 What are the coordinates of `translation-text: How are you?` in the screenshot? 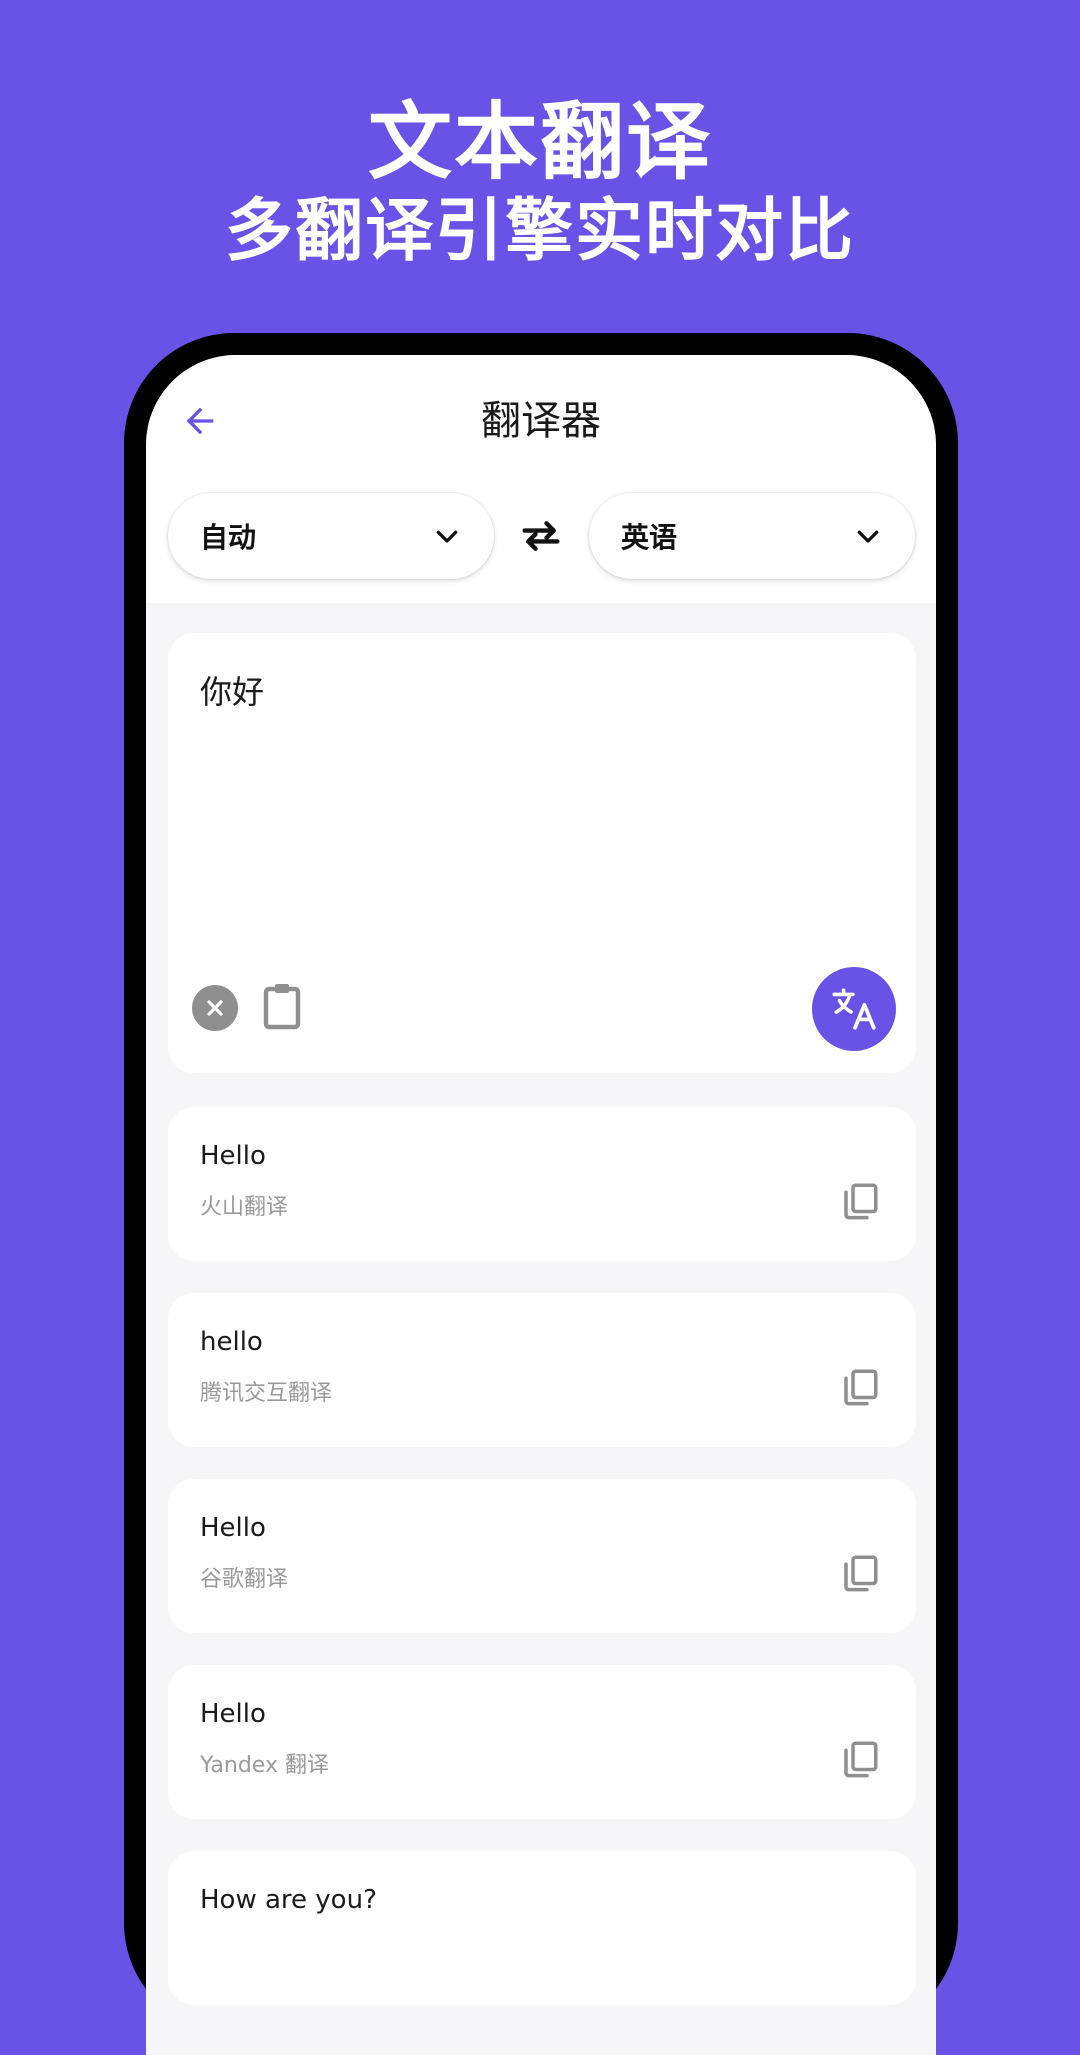 It's located at (288, 1900).